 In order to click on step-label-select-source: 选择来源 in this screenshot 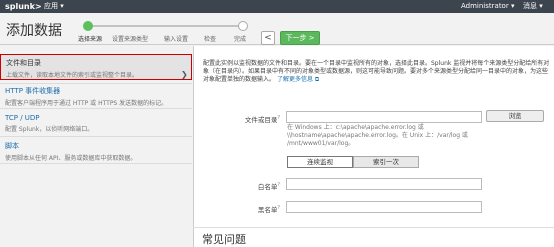, I will do `click(90, 39)`.